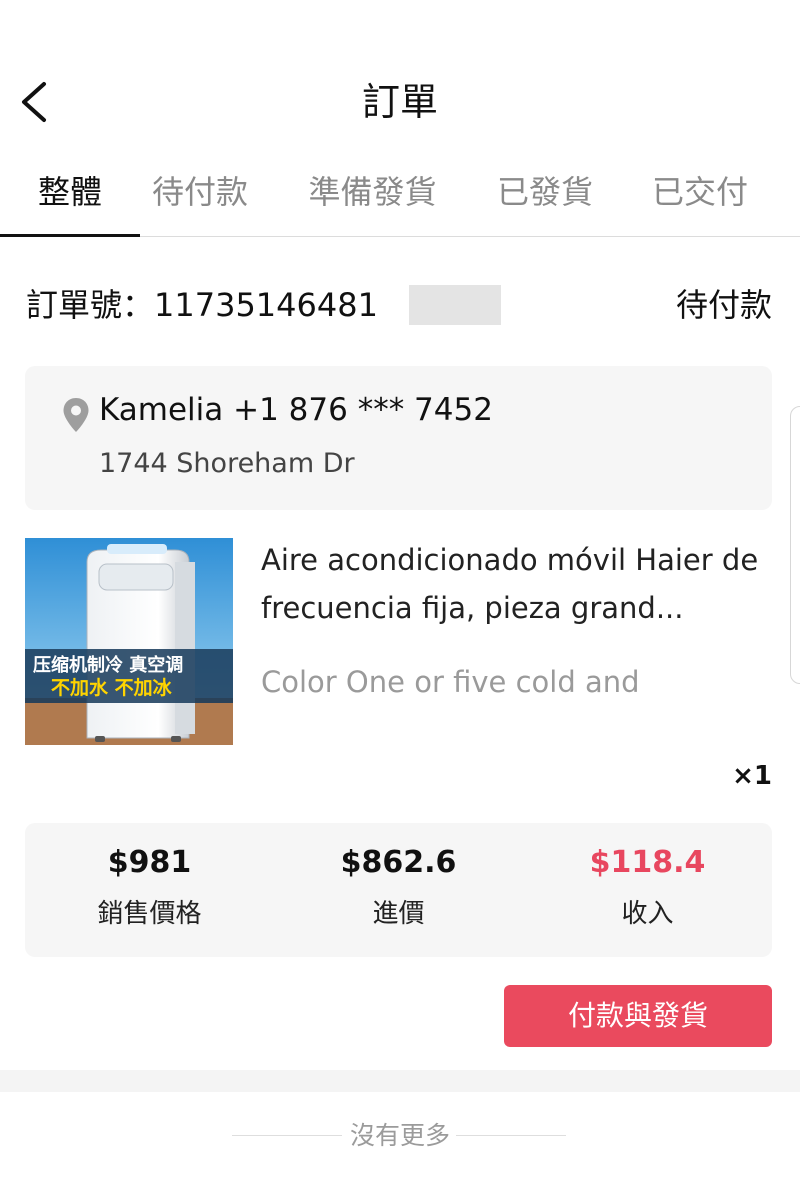  I want to click on no-more-indicator: 沒有更多, so click(400, 1136).